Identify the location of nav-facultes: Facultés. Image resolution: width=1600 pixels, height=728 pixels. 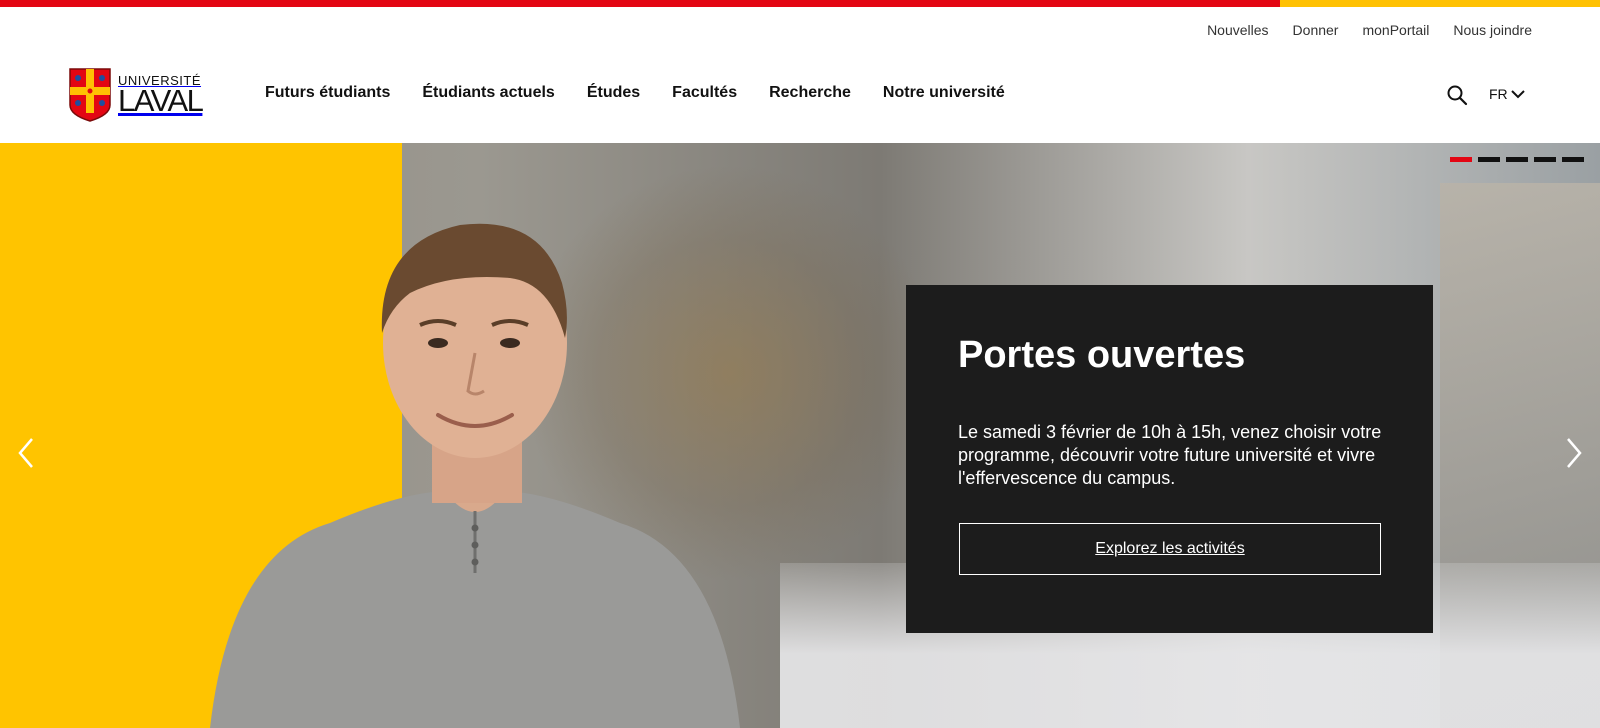
(704, 93).